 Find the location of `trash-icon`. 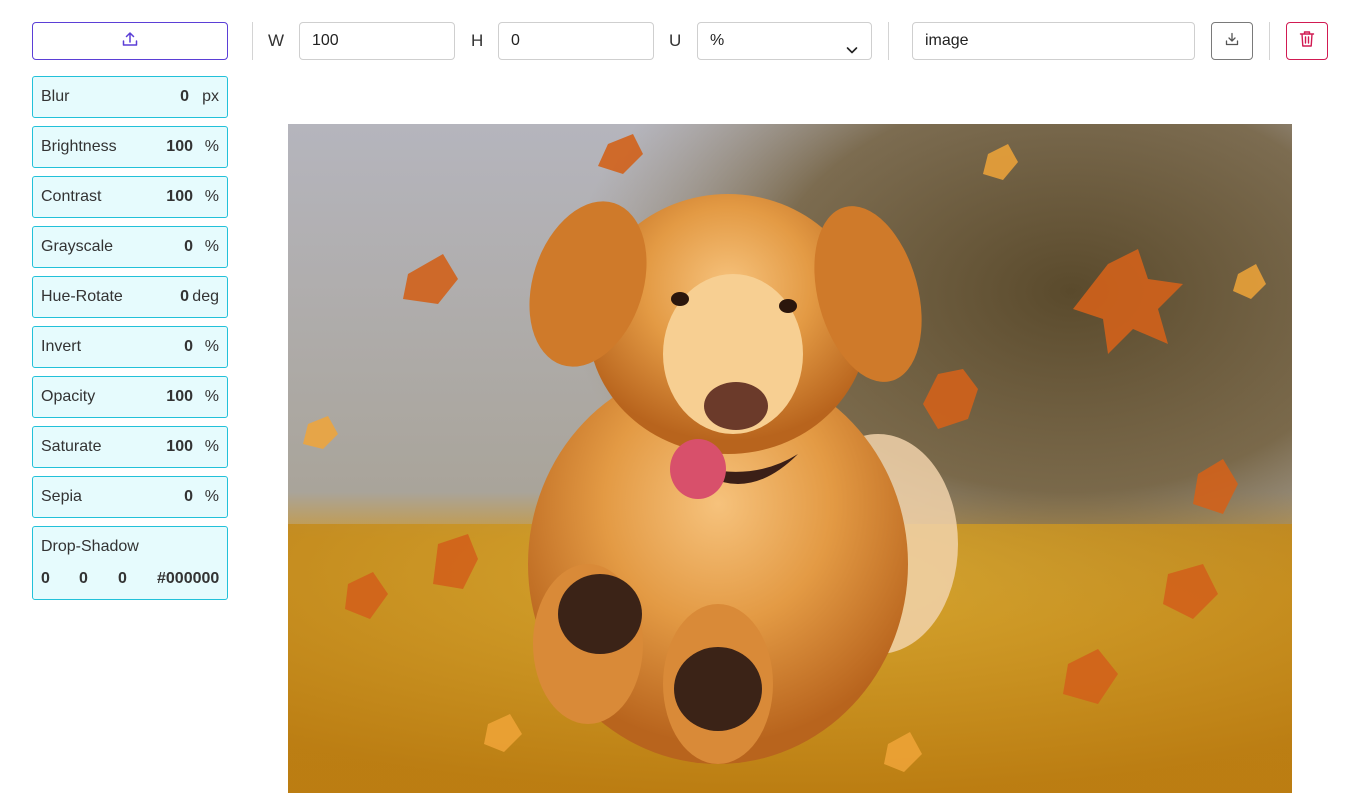

trash-icon is located at coordinates (1307, 41).